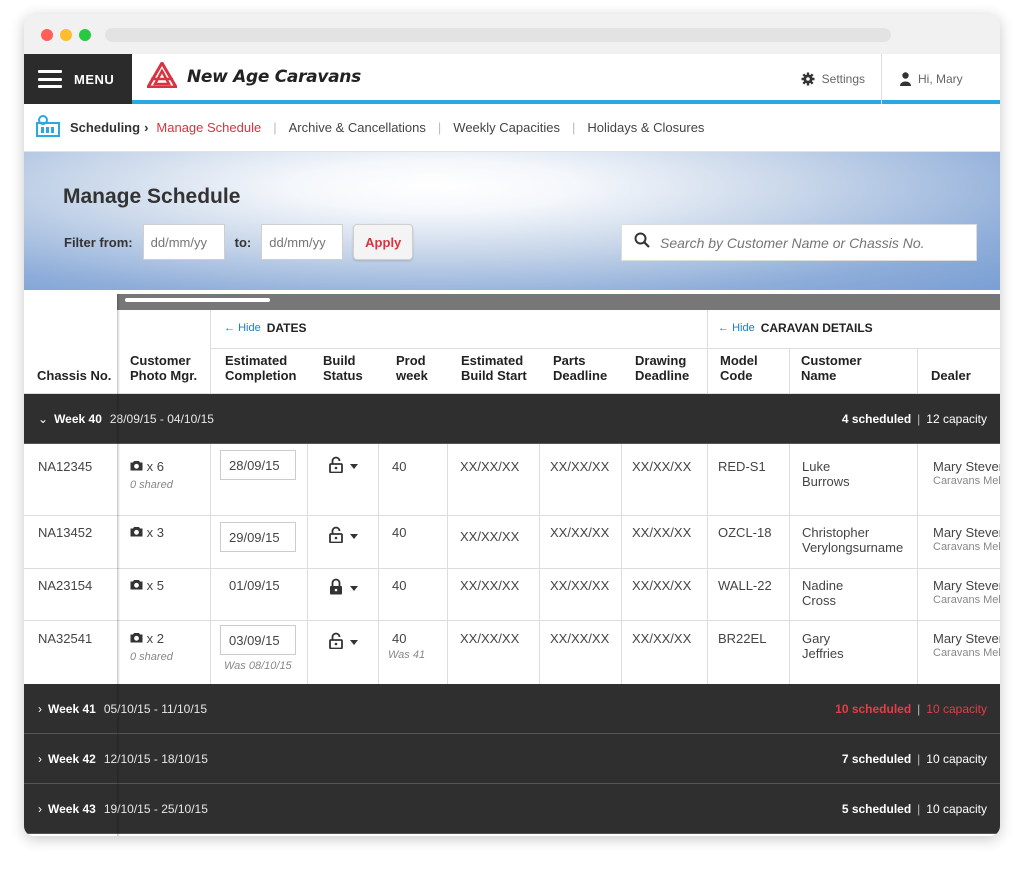 The height and width of the screenshot is (870, 1024). I want to click on settings-link: Settings, so click(834, 79).